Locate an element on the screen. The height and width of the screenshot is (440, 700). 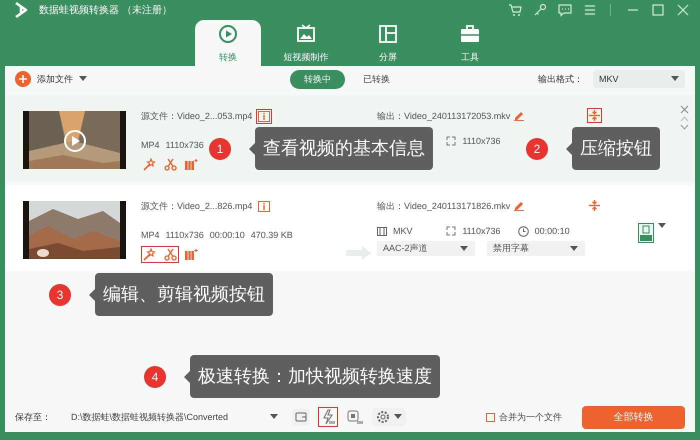
close-icon is located at coordinates (684, 109).